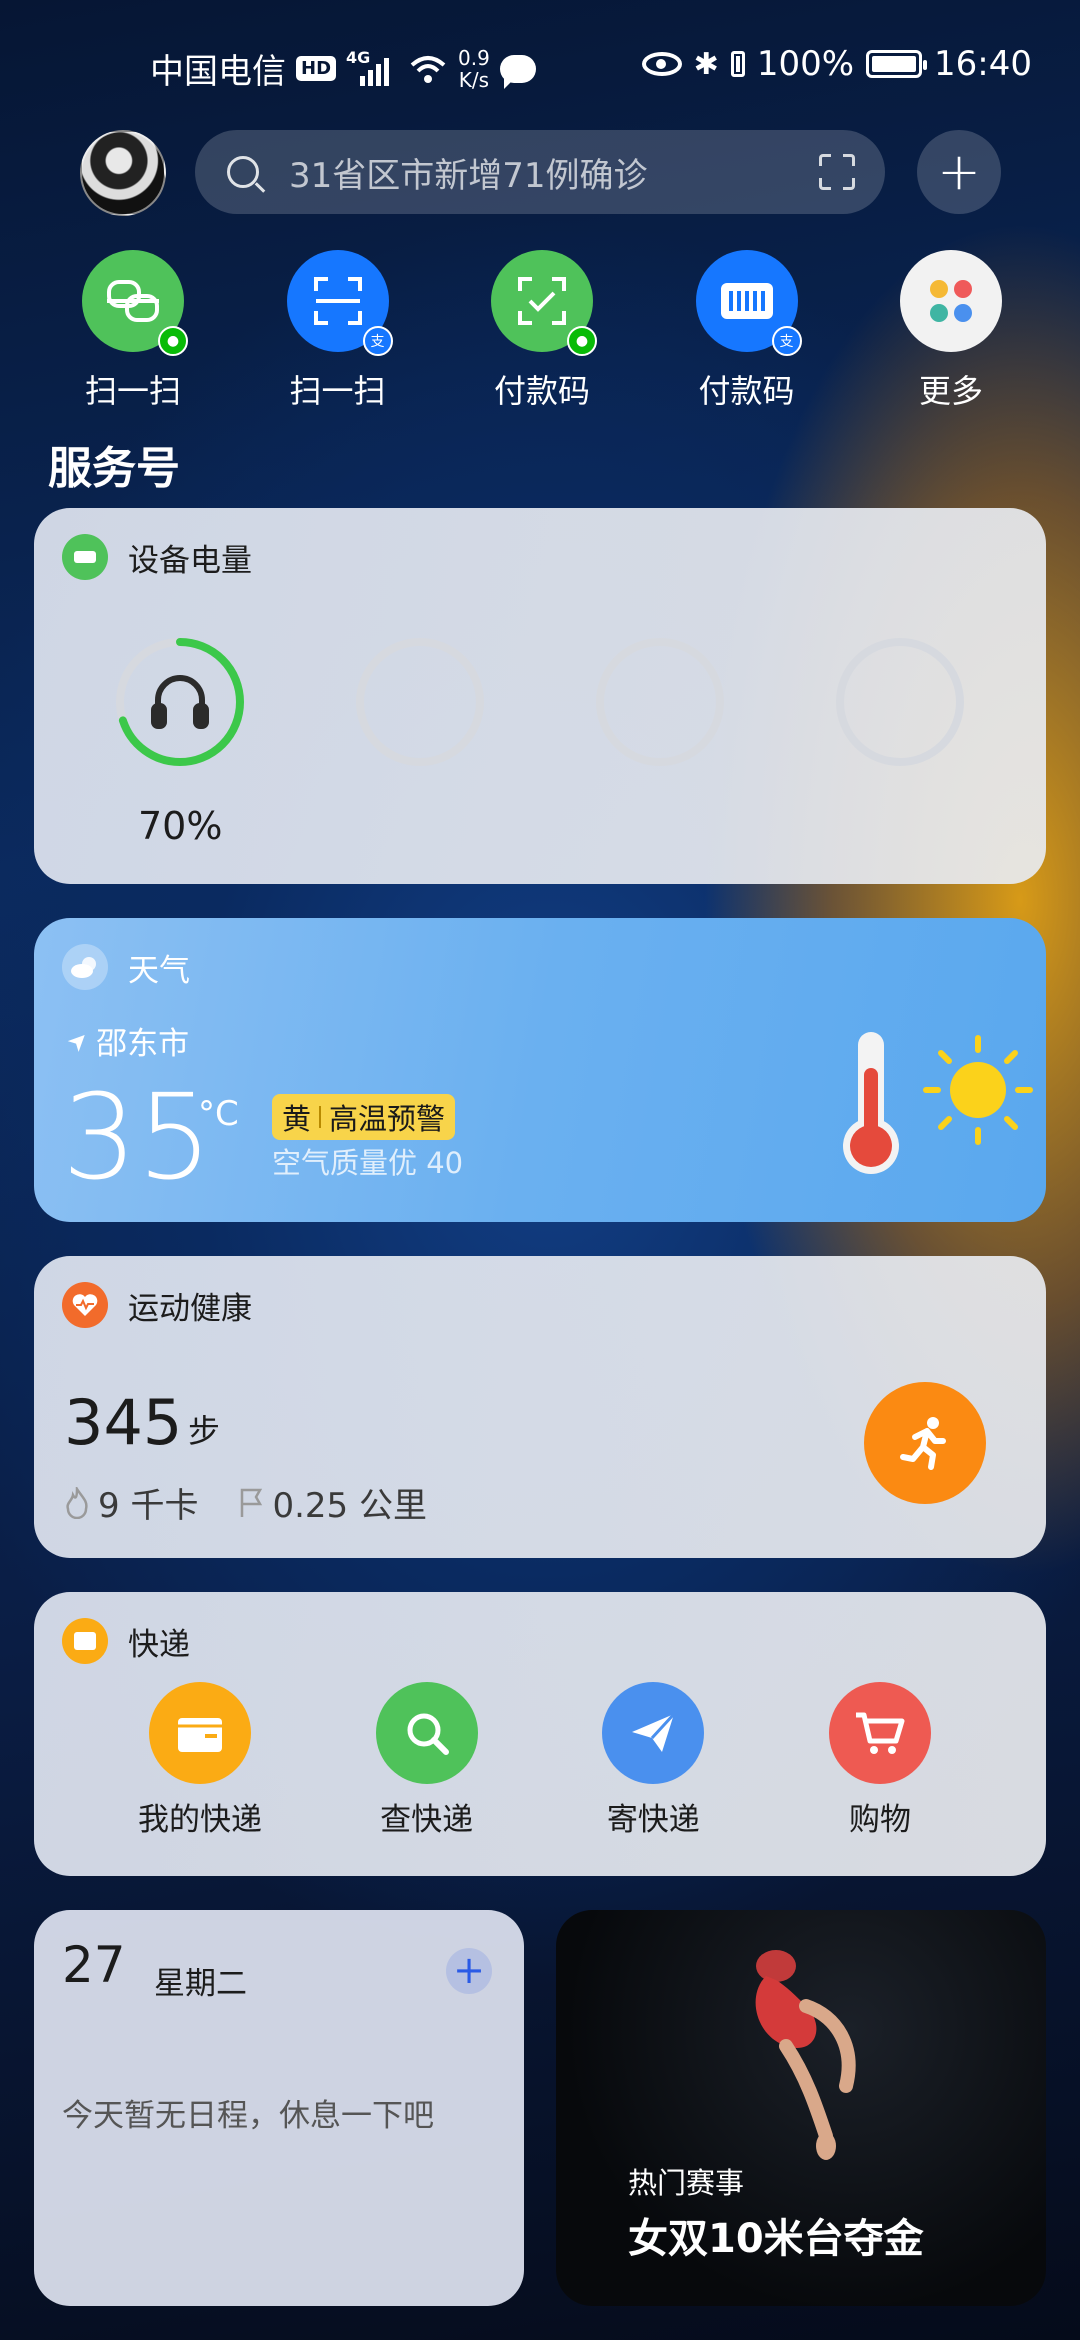  Describe the element at coordinates (653, 1820) in the screenshot. I see `express-label: 寄快递` at that location.